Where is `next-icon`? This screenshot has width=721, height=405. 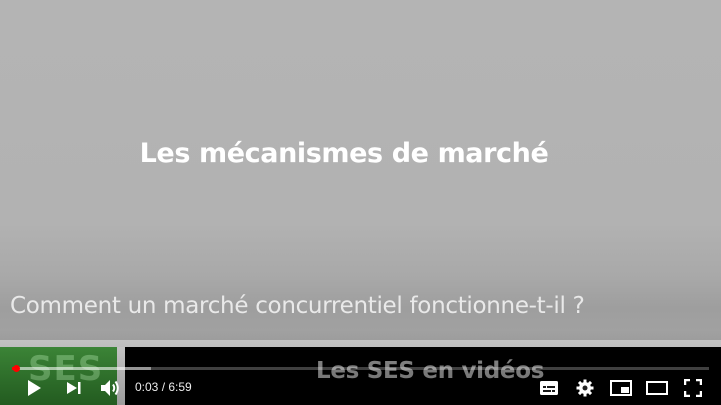 next-icon is located at coordinates (74, 388).